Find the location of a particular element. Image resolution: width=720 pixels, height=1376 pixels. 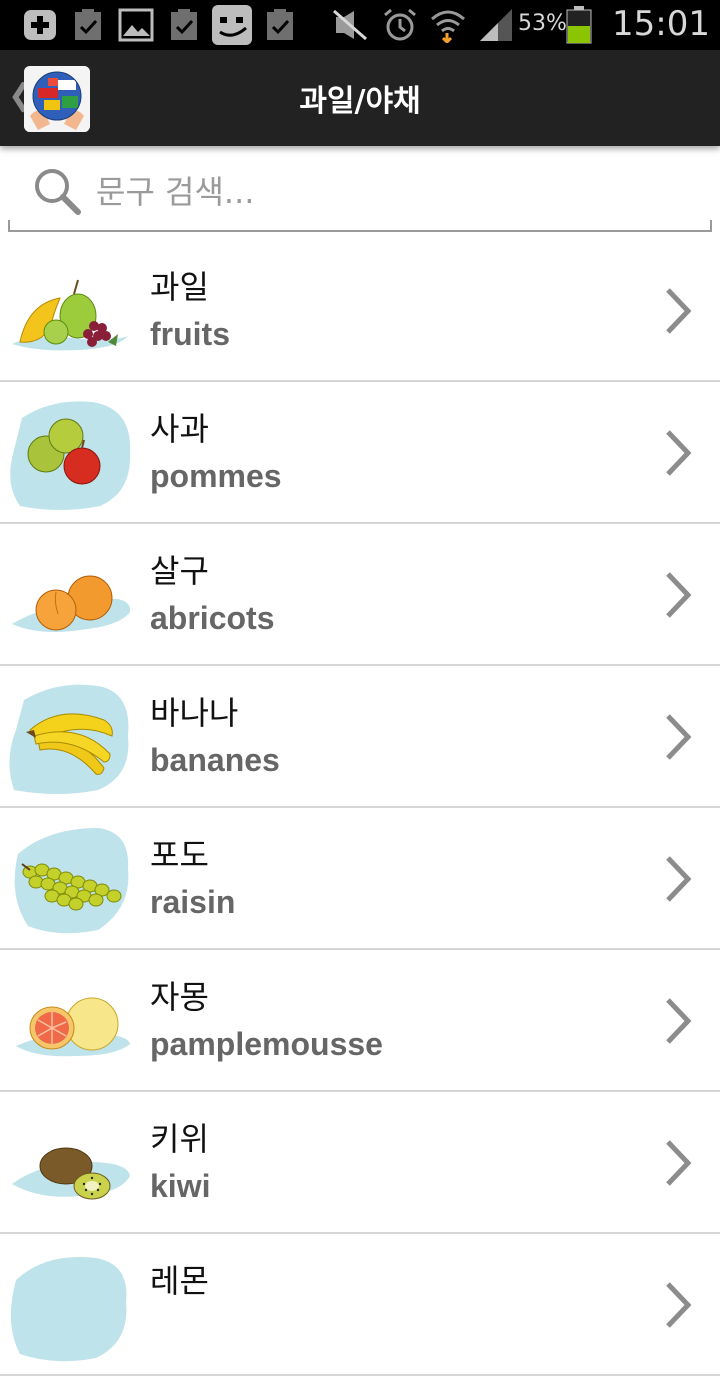

list-item: 레몬 is located at coordinates (360, 1305).